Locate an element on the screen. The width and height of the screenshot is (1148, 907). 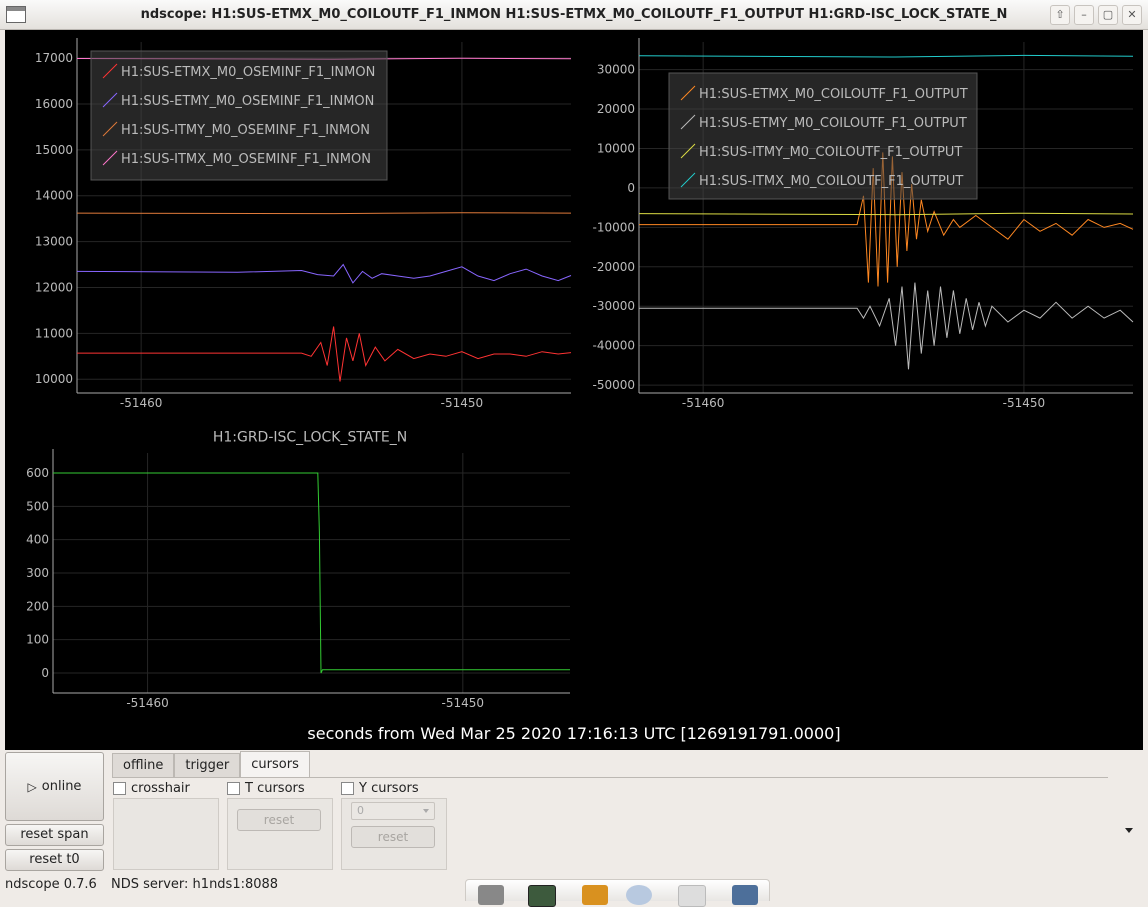
play-icon: ▷ is located at coordinates (32, 786).